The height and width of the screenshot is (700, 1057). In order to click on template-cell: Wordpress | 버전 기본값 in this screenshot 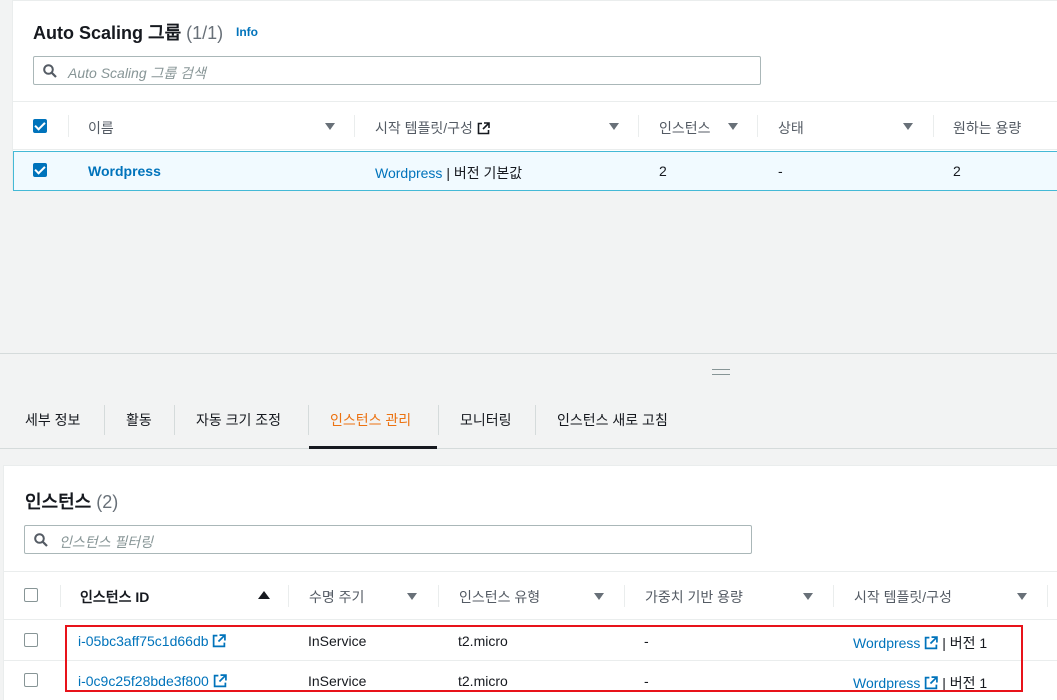, I will do `click(448, 173)`.